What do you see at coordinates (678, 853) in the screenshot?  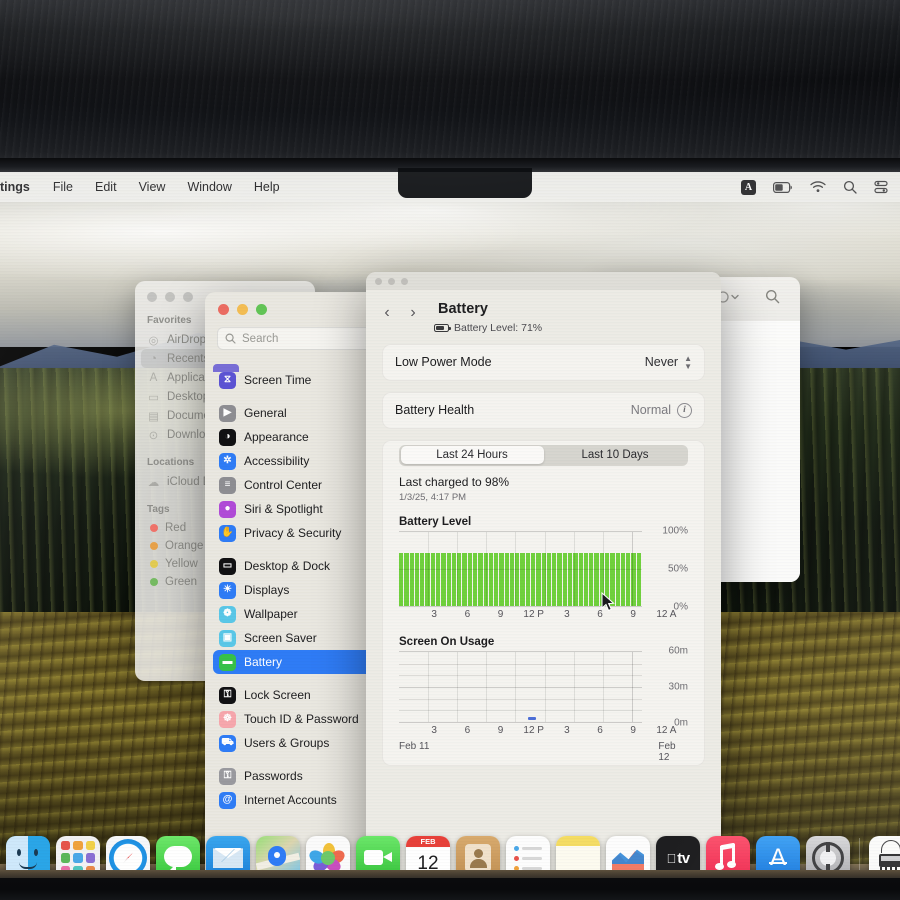 I see `dock-item-apple-tv: tv` at bounding box center [678, 853].